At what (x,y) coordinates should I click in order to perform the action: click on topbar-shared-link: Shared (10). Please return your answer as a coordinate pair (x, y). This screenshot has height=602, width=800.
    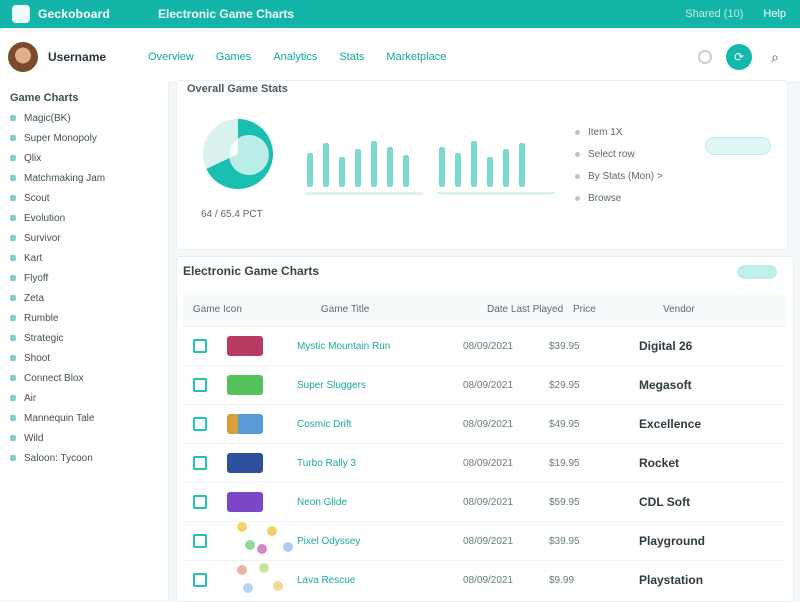
    Looking at the image, I should click on (714, 14).